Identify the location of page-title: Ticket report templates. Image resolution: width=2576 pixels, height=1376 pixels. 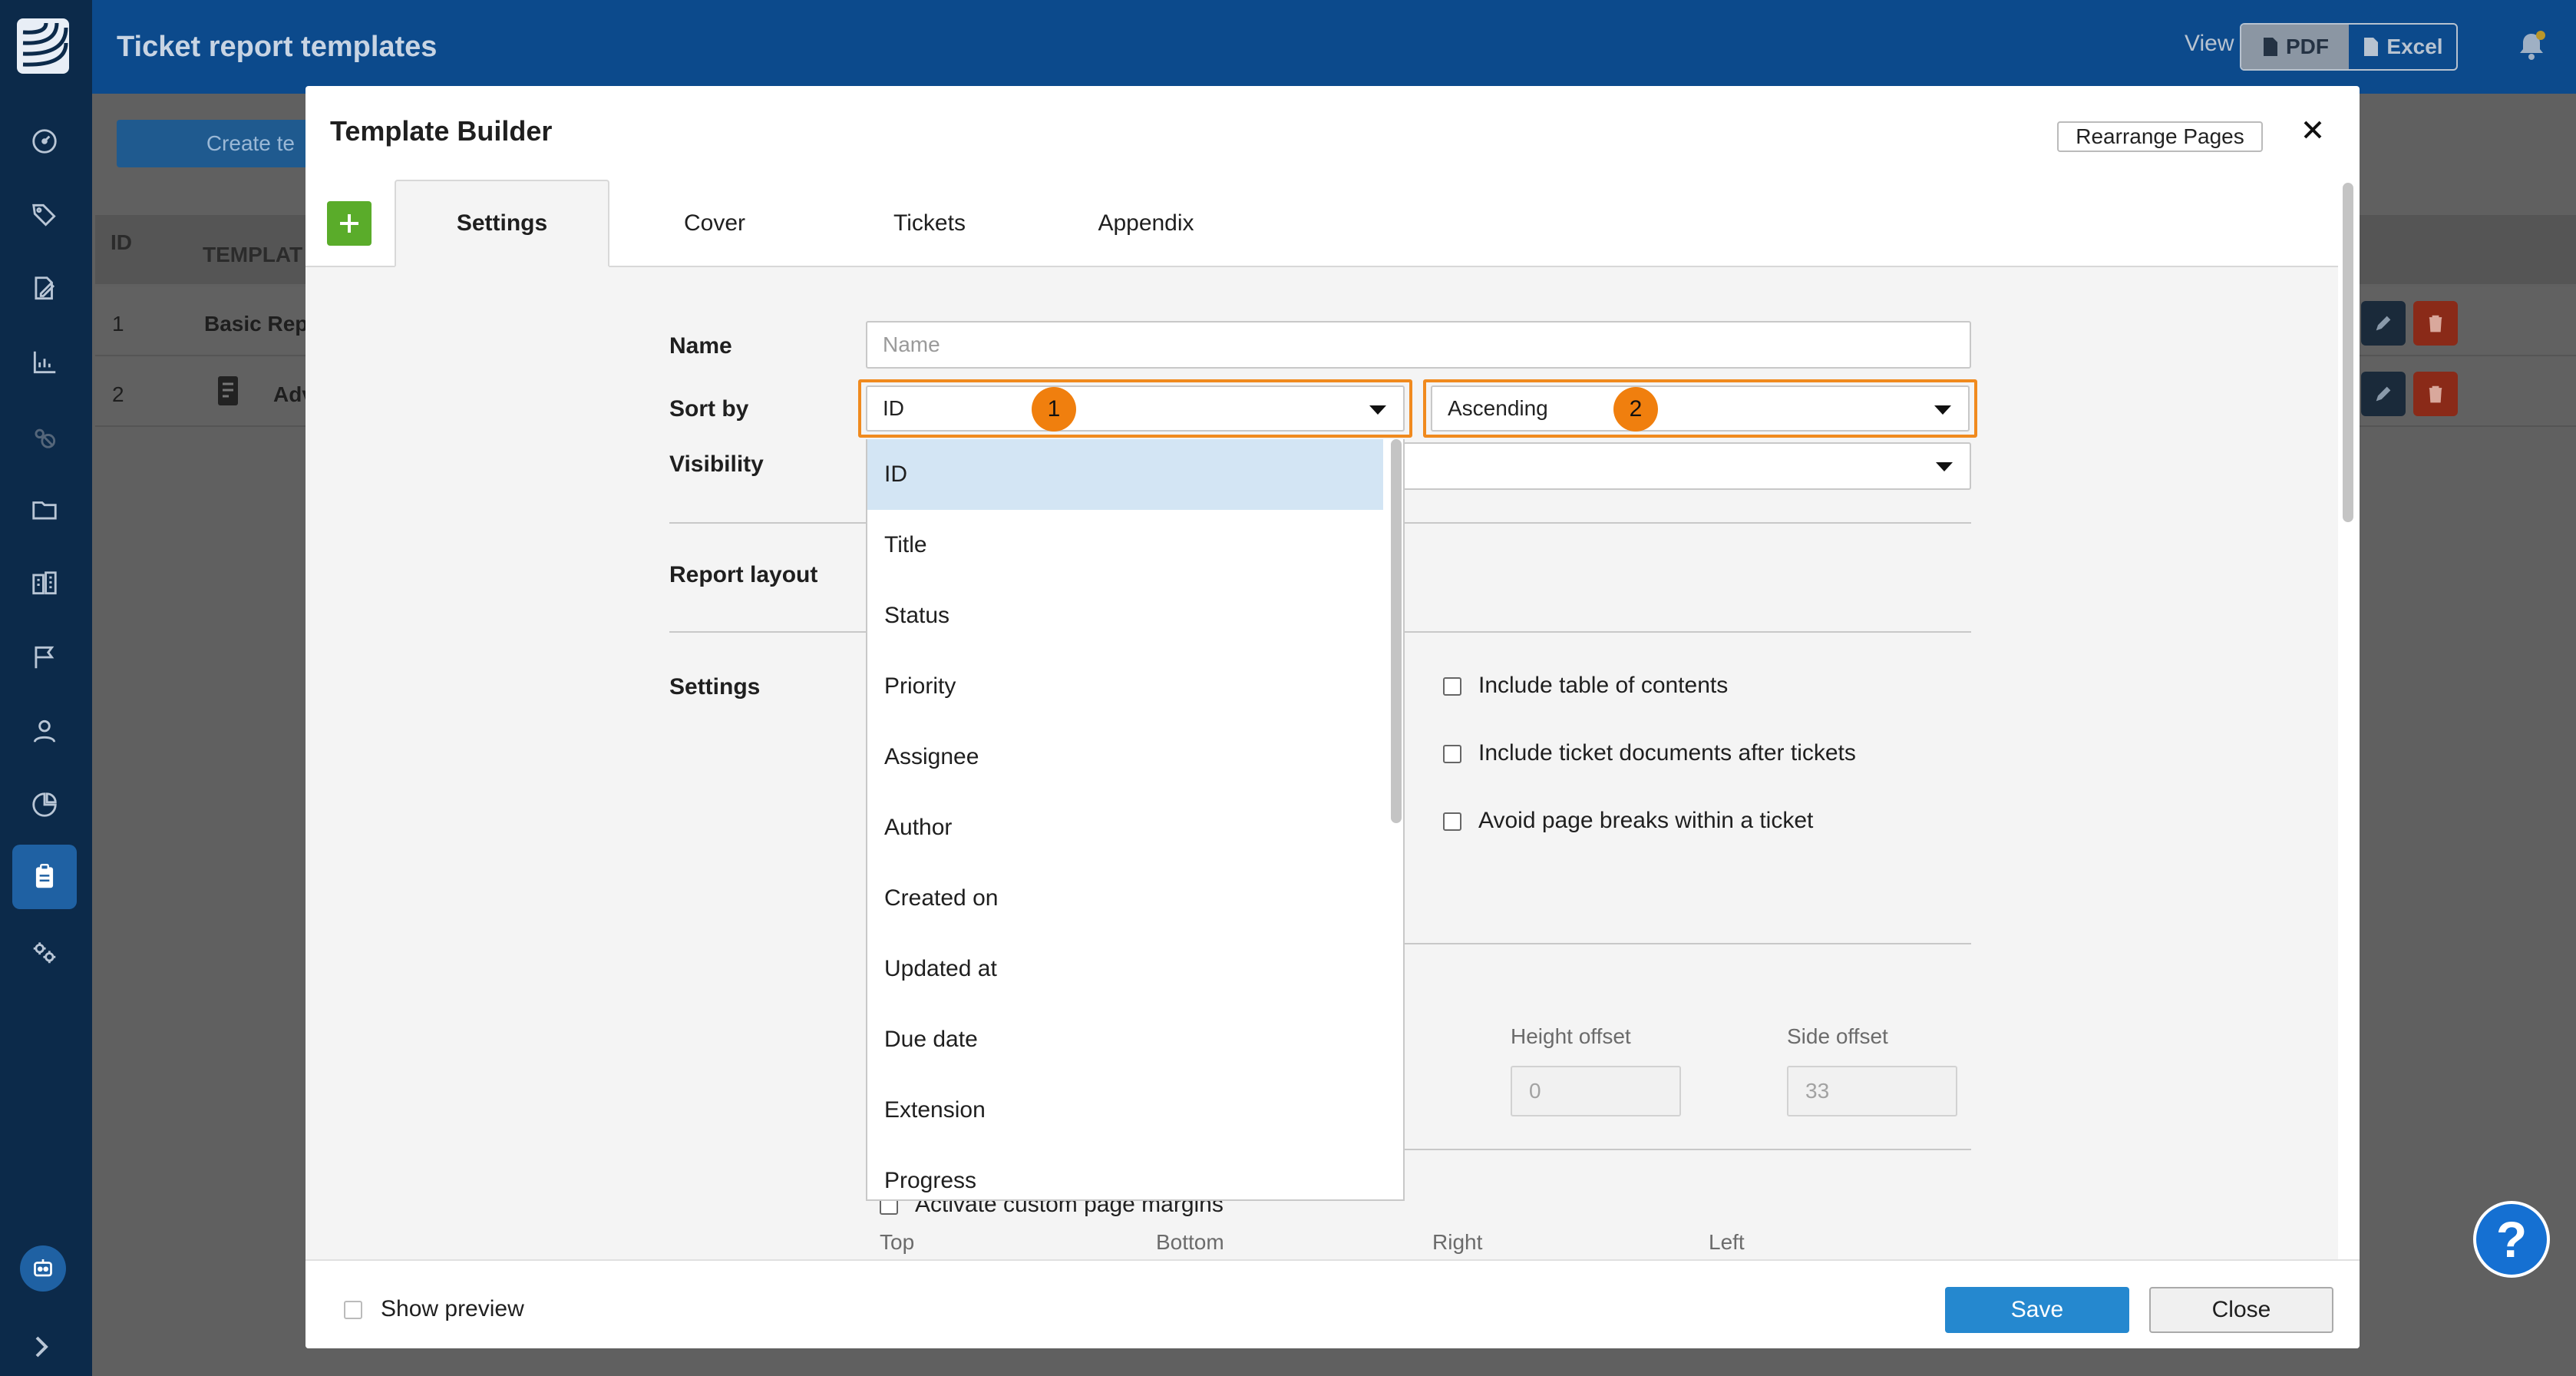
(277, 47).